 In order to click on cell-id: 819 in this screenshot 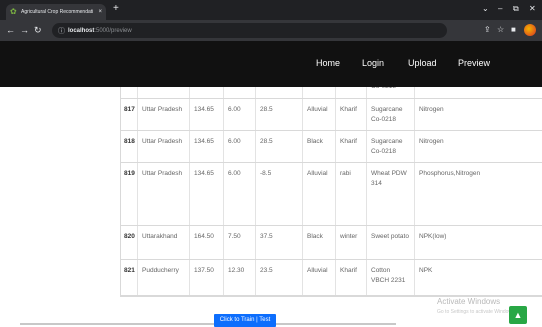, I will do `click(129, 173)`.